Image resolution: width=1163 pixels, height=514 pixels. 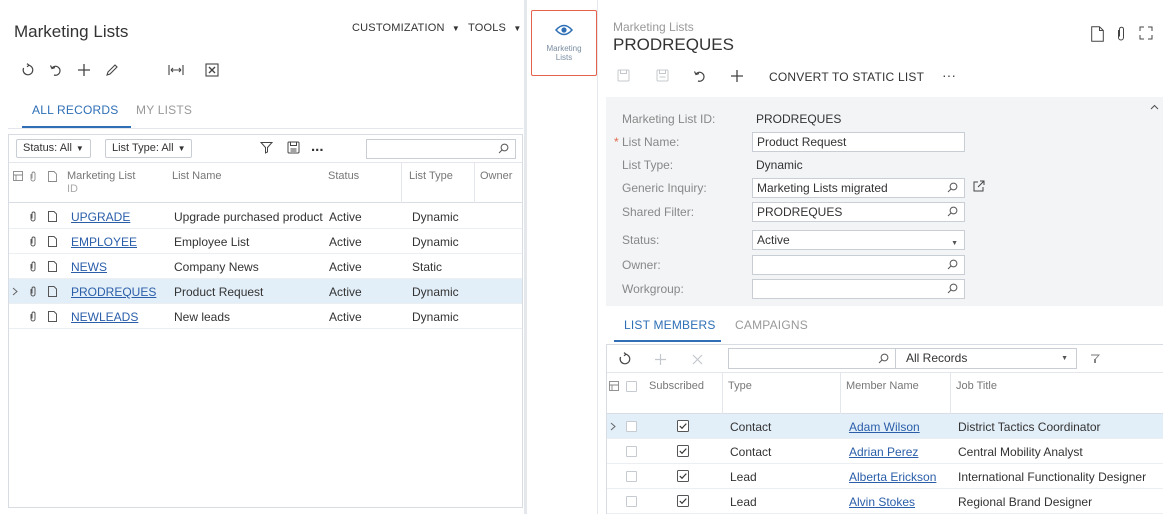 What do you see at coordinates (771, 325) in the screenshot?
I see `tab-campaigns: CAMPAIGNS` at bounding box center [771, 325].